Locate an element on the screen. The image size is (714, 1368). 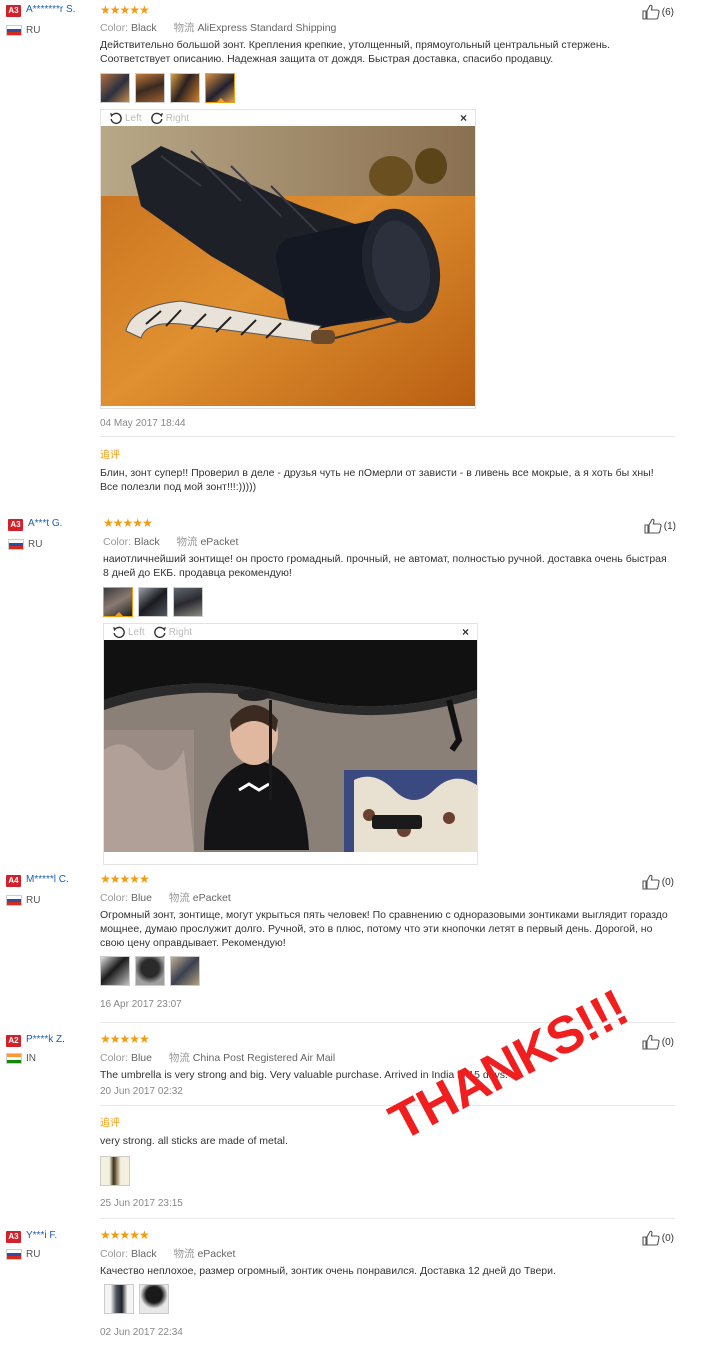
helpful-button: (6) is located at coordinates (658, 12).